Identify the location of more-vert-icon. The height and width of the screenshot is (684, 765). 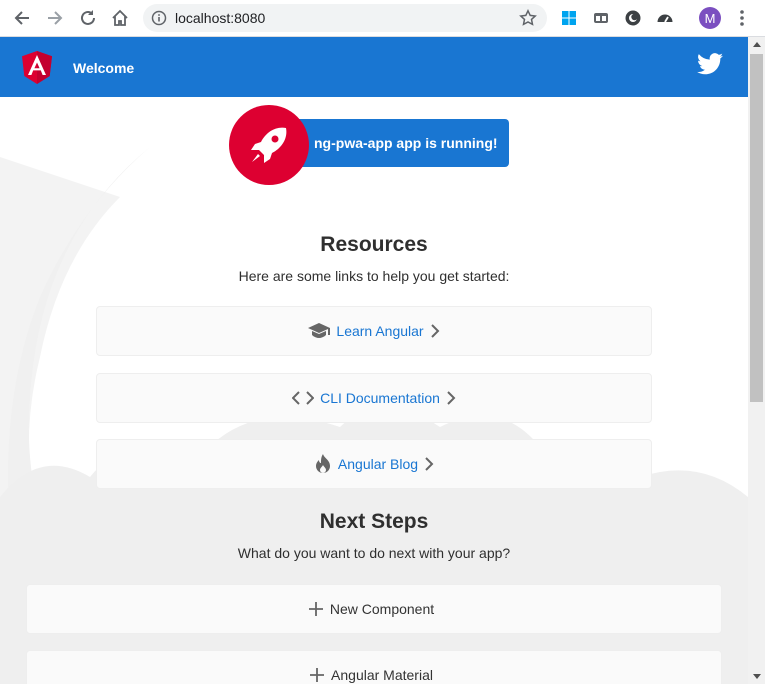
(742, 18).